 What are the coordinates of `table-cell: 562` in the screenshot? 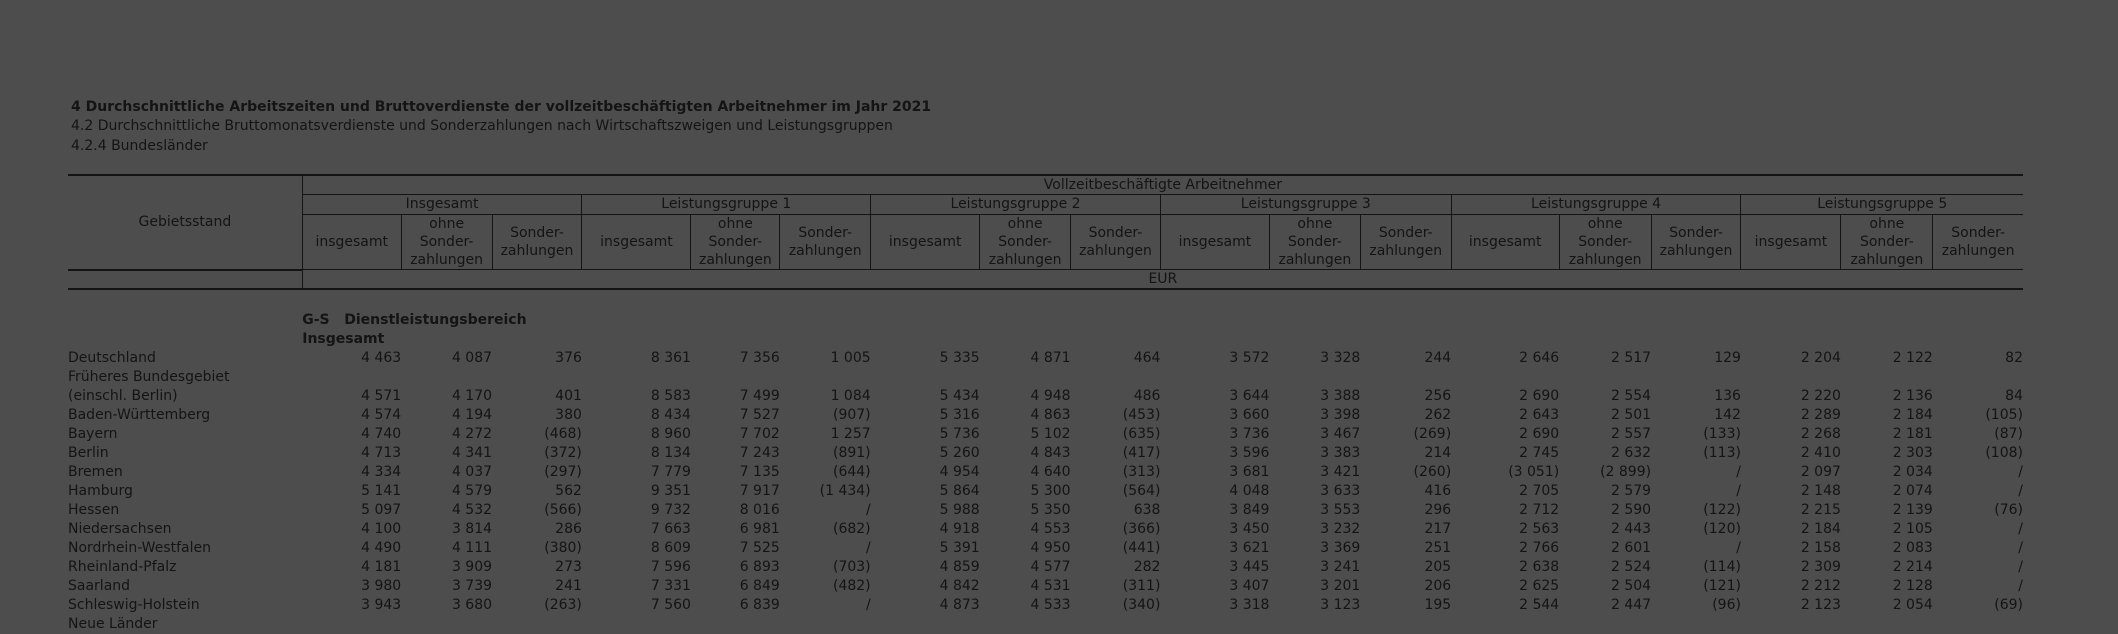 It's located at (568, 491).